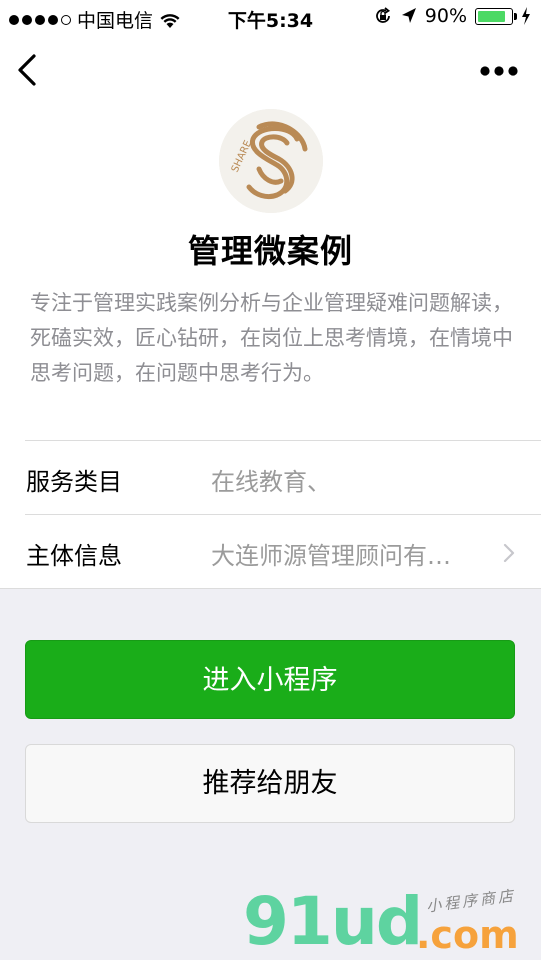  I want to click on watermark: 91ud 小程序商店 .com, so click(390, 923).